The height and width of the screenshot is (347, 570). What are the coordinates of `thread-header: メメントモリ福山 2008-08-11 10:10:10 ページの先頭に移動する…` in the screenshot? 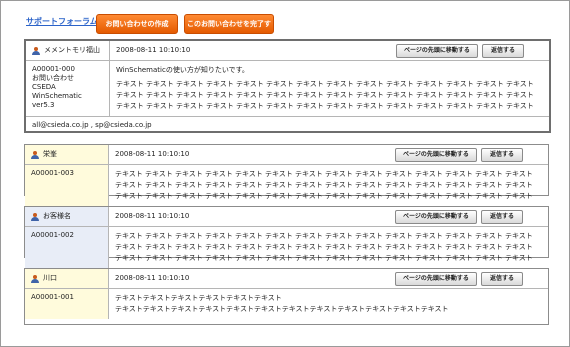 It's located at (287, 51).